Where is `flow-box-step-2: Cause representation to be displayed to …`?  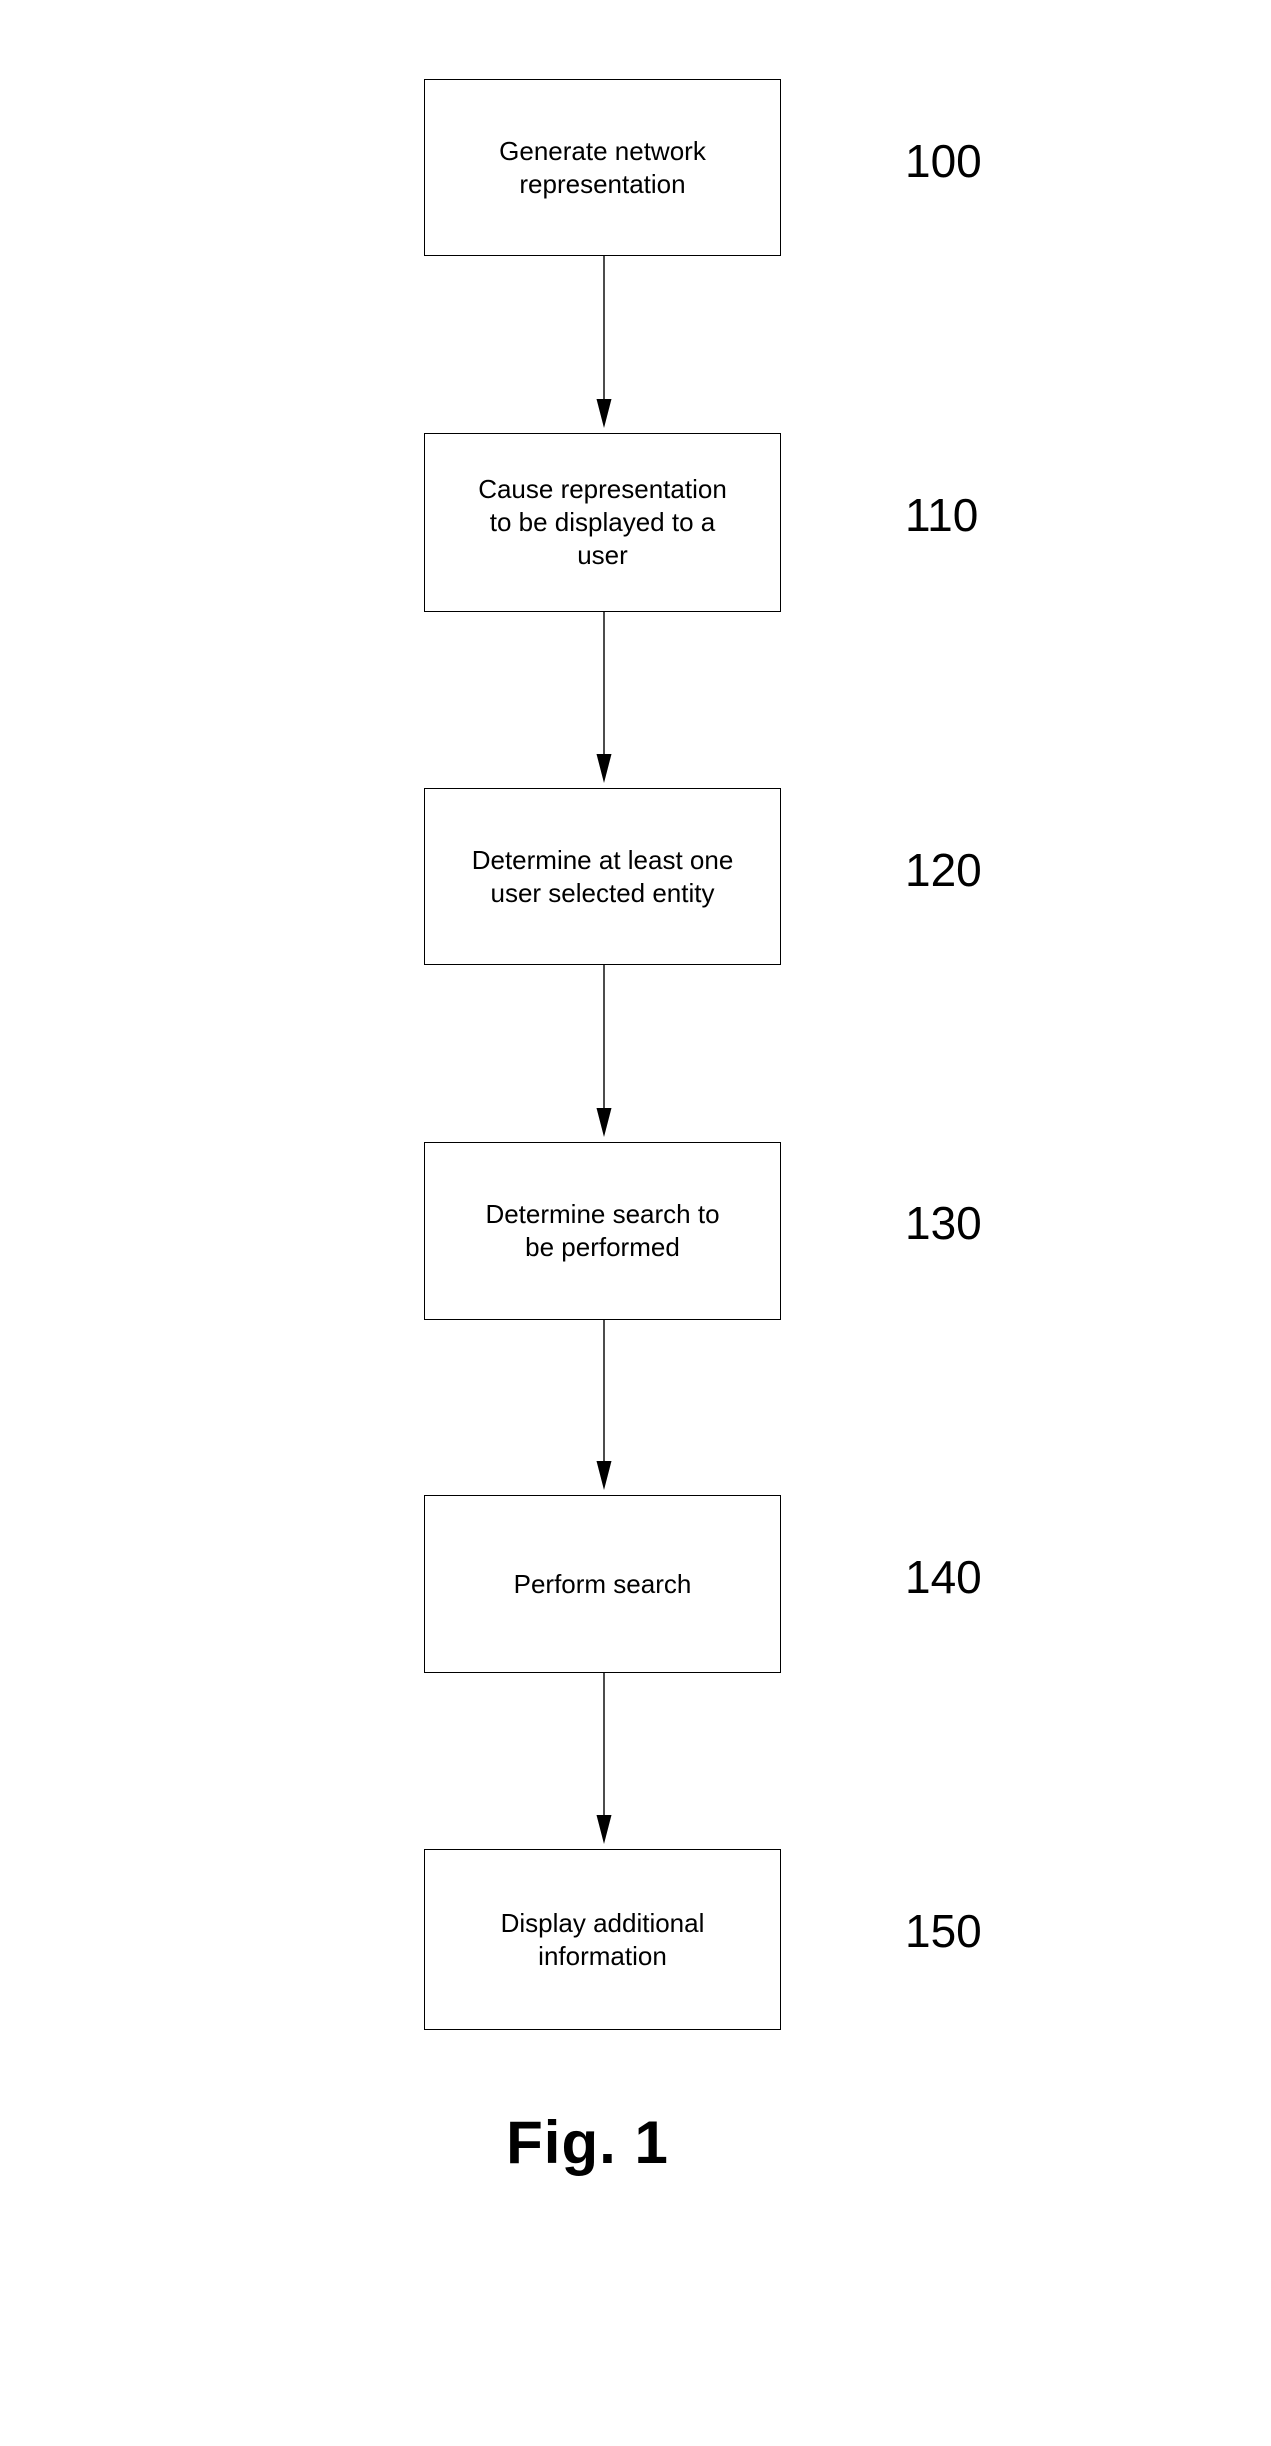 flow-box-step-2: Cause representation to be displayed to … is located at coordinates (602, 522).